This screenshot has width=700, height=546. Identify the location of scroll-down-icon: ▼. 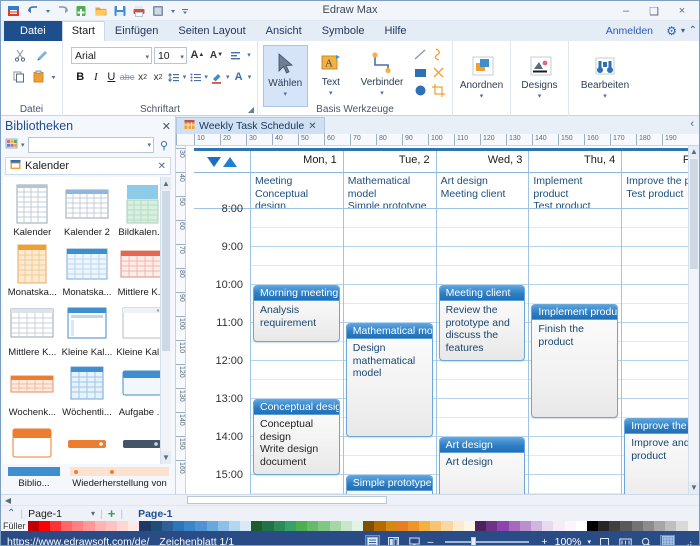
(694, 488).